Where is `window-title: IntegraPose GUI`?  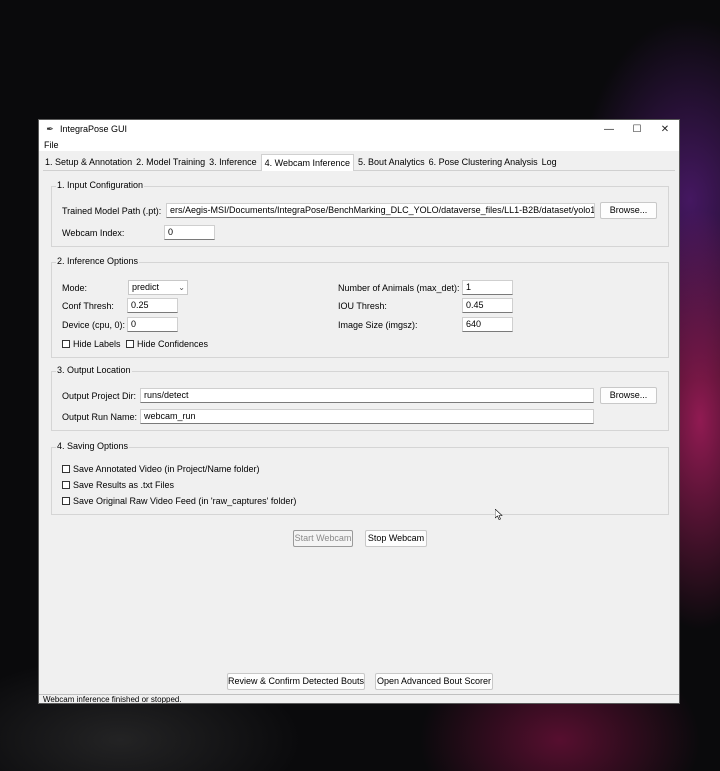
window-title: IntegraPose GUI is located at coordinates (94, 129).